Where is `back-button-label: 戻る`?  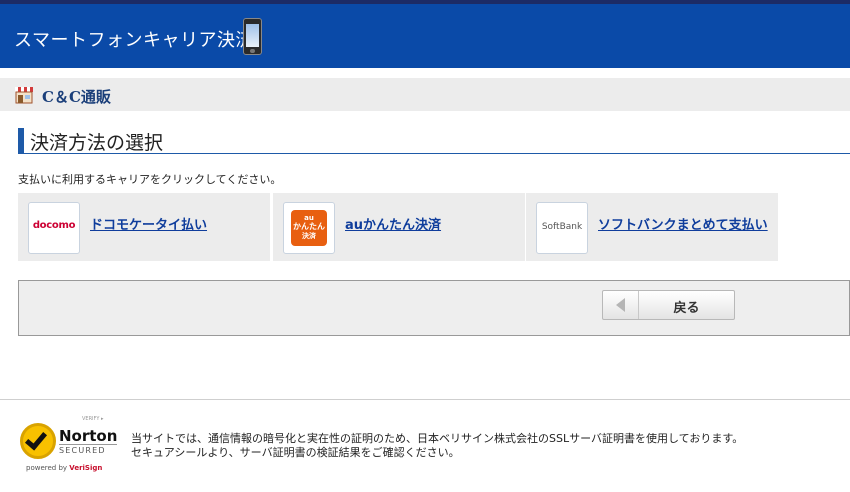 back-button-label: 戻る is located at coordinates (686, 308).